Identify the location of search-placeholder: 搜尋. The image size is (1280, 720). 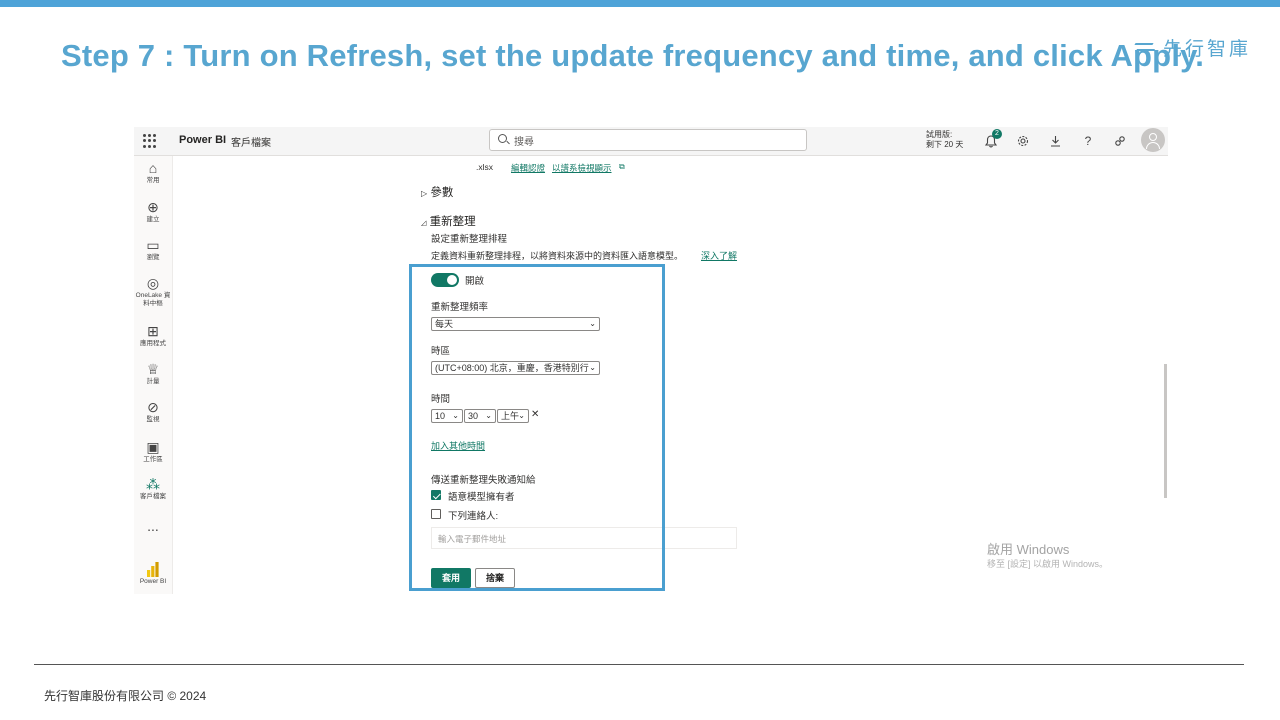
(524, 142).